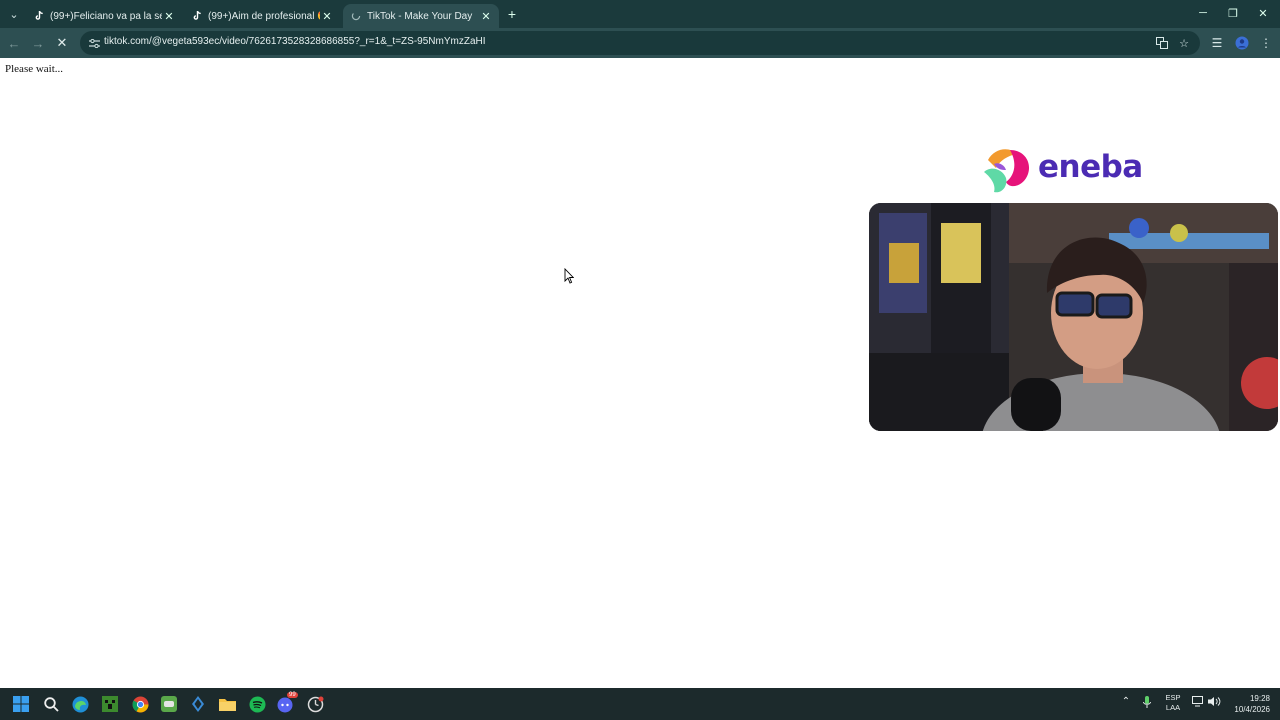 This screenshot has height=720, width=1280. I want to click on mouse-cursor-icon, so click(569, 278).